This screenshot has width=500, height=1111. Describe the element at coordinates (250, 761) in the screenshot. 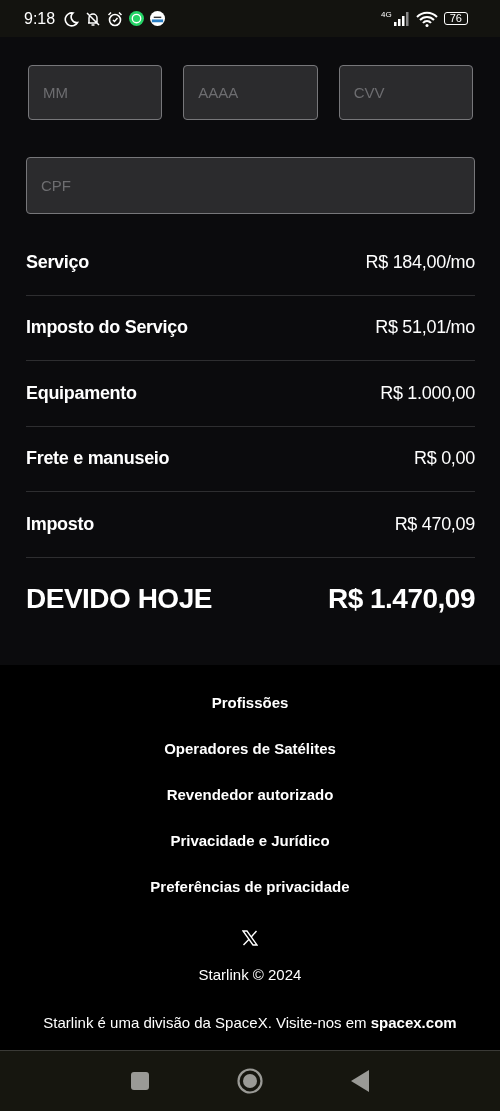

I see `footer-link: Operadores de Satélites` at that location.